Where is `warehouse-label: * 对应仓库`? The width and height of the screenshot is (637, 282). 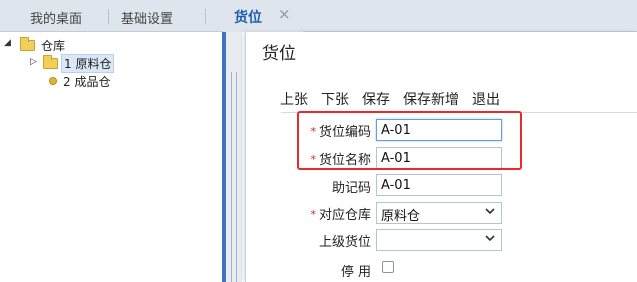 warehouse-label: * 对应仓库 is located at coordinates (340, 215).